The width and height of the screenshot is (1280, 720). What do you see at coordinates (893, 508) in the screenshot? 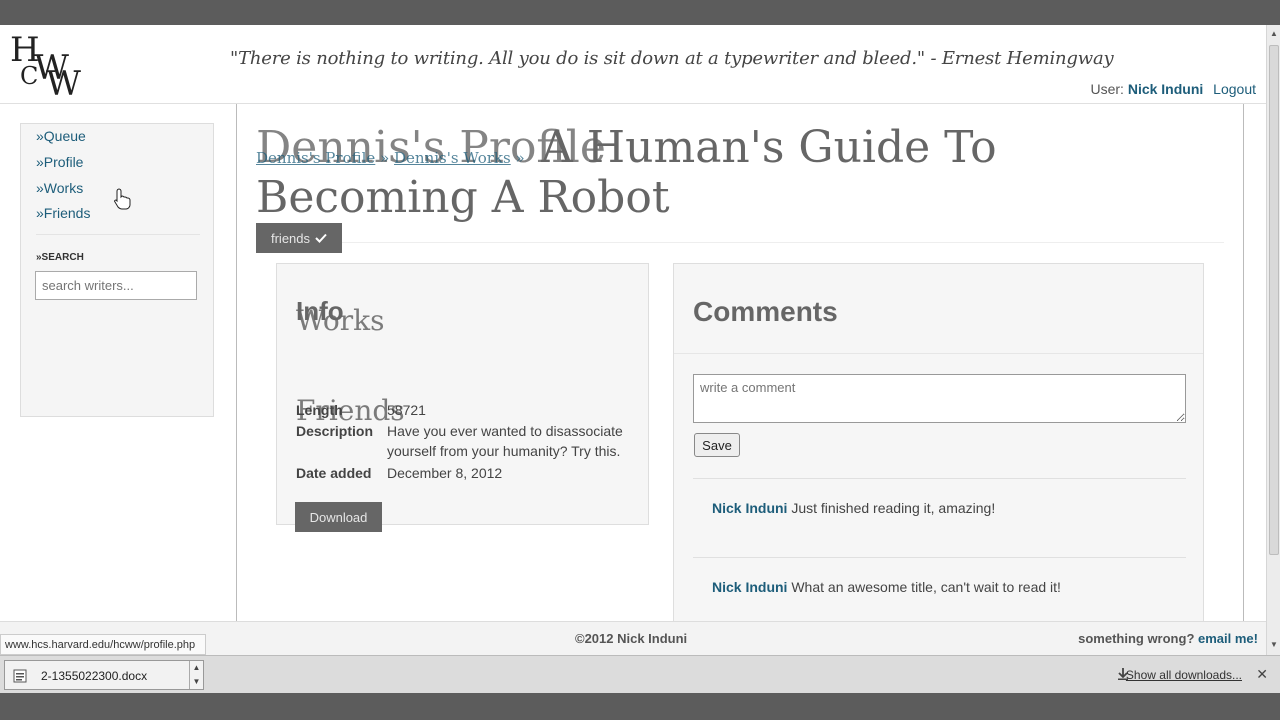
I see `comment-text: Just finished reading it, amazing!` at bounding box center [893, 508].